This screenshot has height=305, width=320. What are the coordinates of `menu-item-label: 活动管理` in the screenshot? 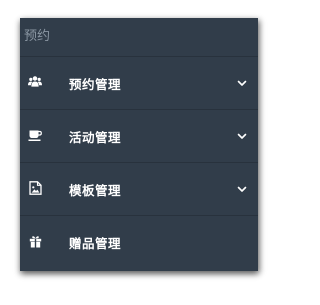 It's located at (95, 137).